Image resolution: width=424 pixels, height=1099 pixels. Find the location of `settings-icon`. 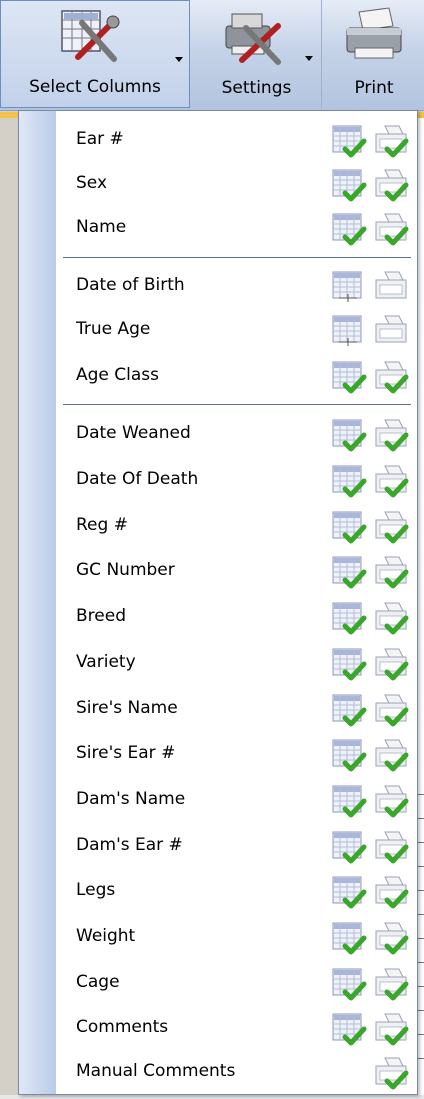

settings-icon is located at coordinates (252, 38).